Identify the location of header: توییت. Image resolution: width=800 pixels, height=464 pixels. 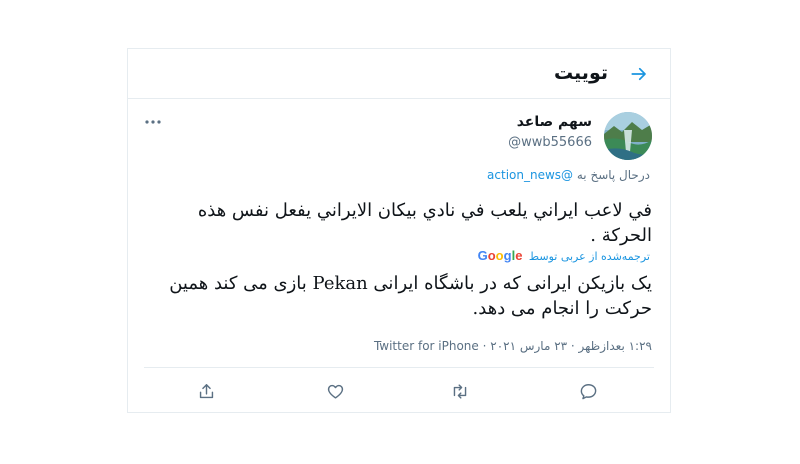
(399, 74).